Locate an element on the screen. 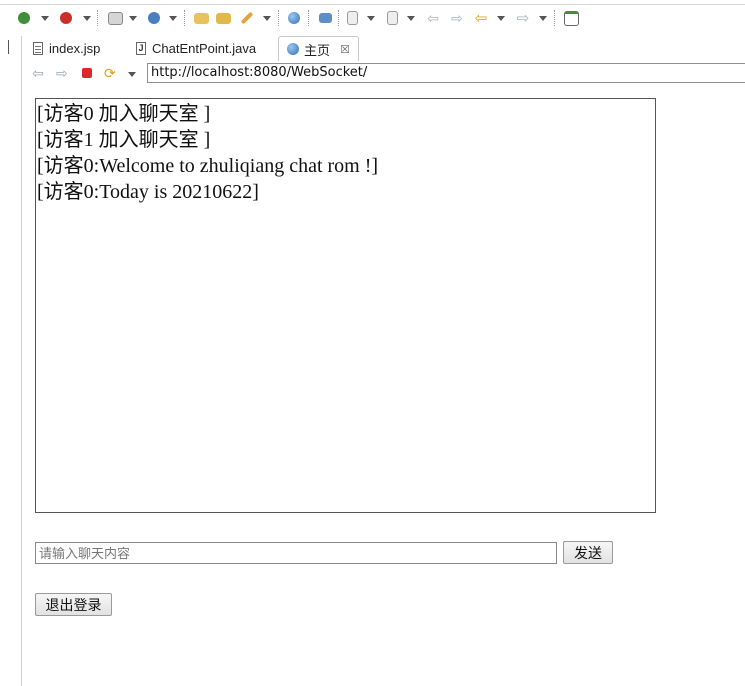 The image size is (745, 686). refresh-dropdown-caret is located at coordinates (132, 74).